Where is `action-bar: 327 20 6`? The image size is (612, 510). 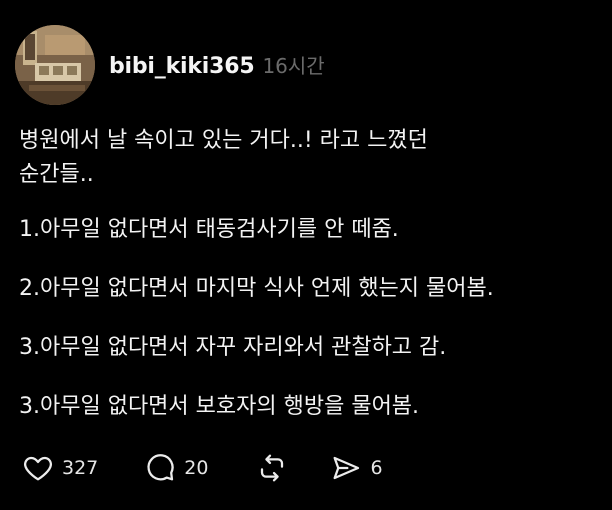 action-bar: 327 20 6 is located at coordinates (202, 468).